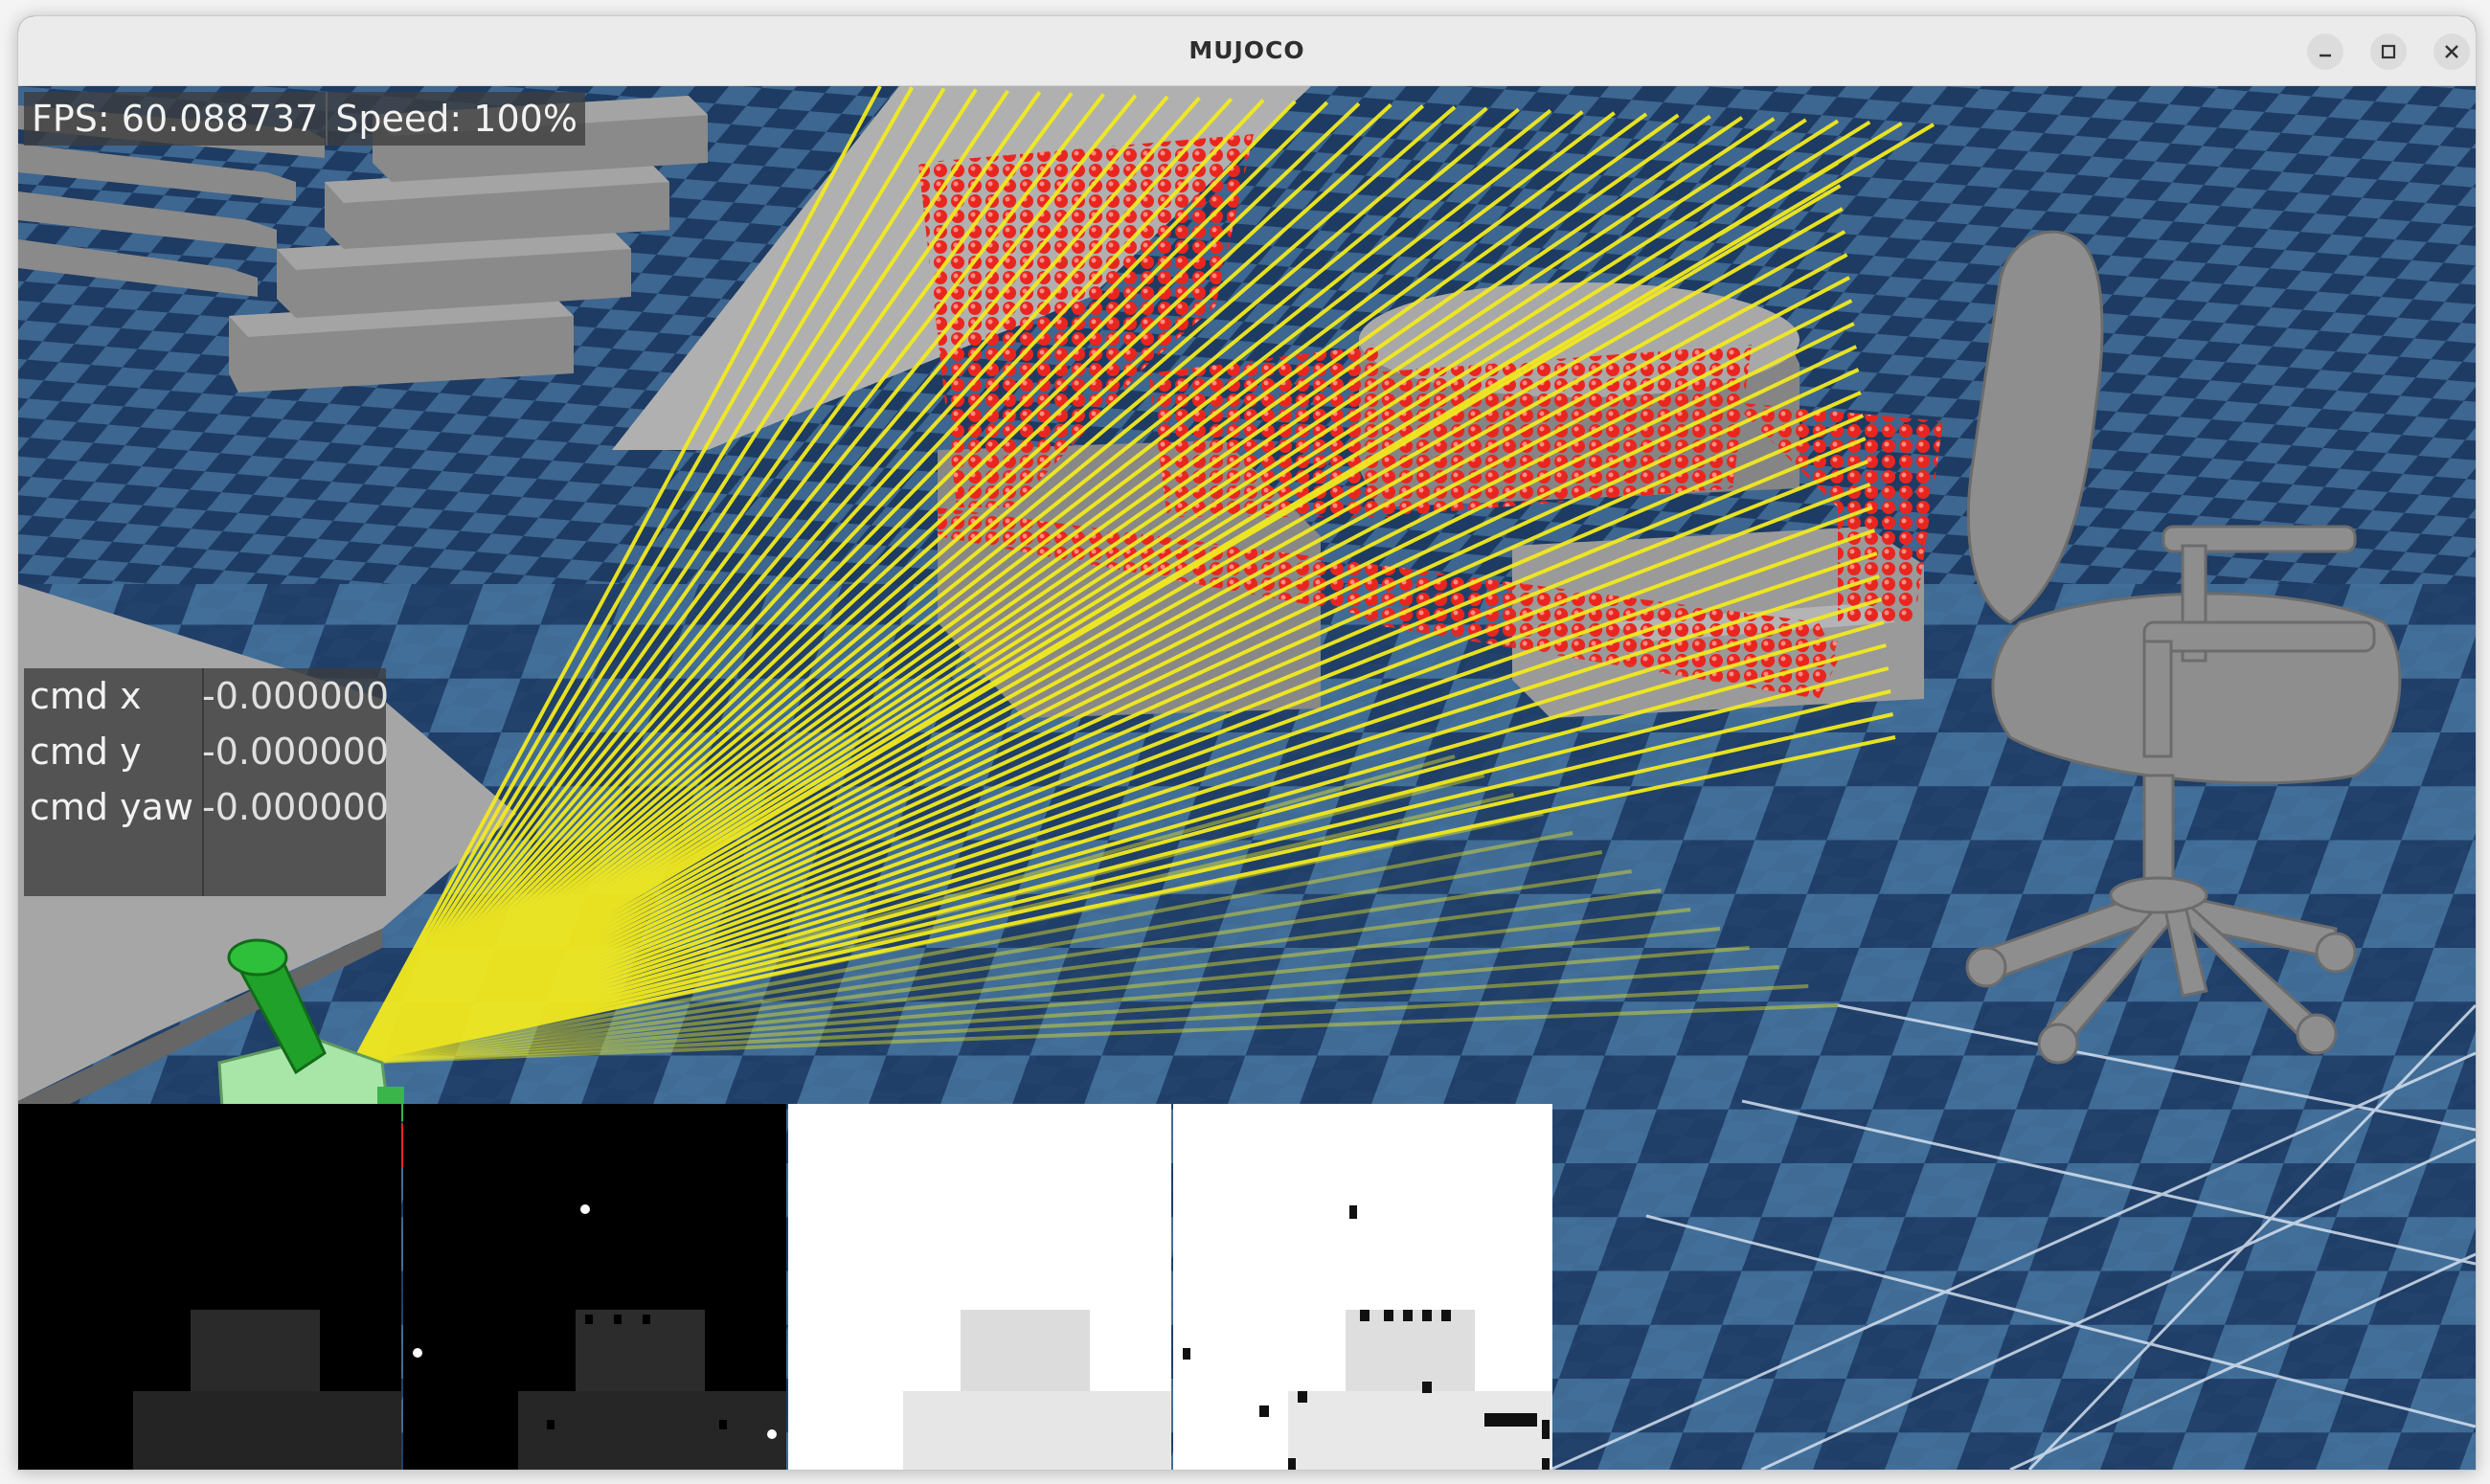 The image size is (2490, 1484). I want to click on depth-image-raw, so click(210, 1287).